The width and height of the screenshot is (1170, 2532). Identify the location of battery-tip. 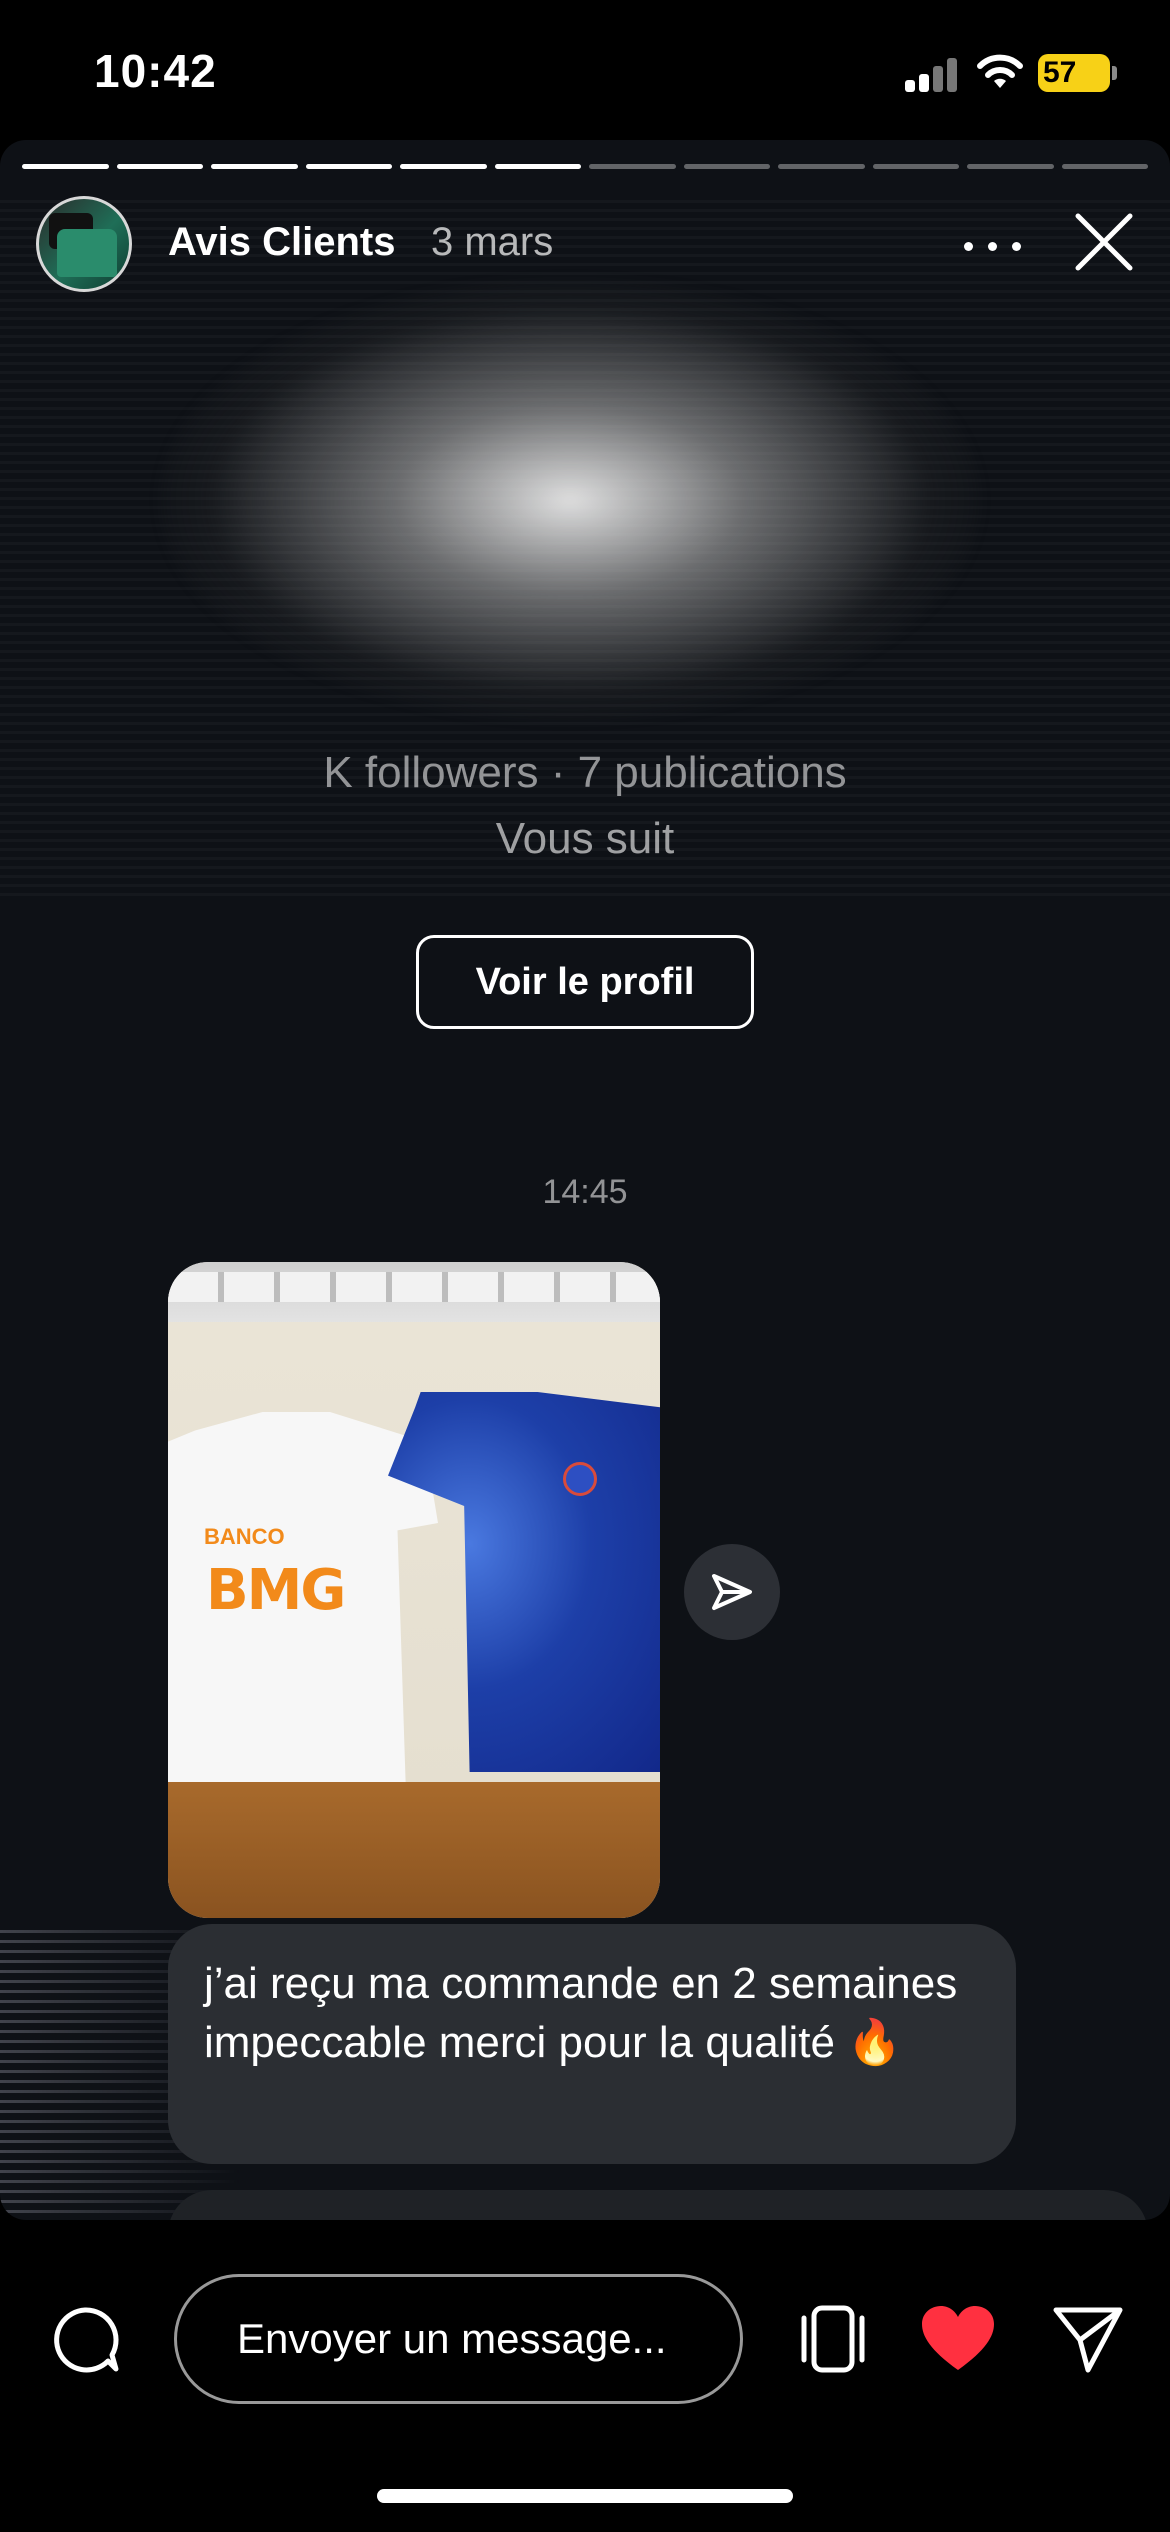
(1114, 73).